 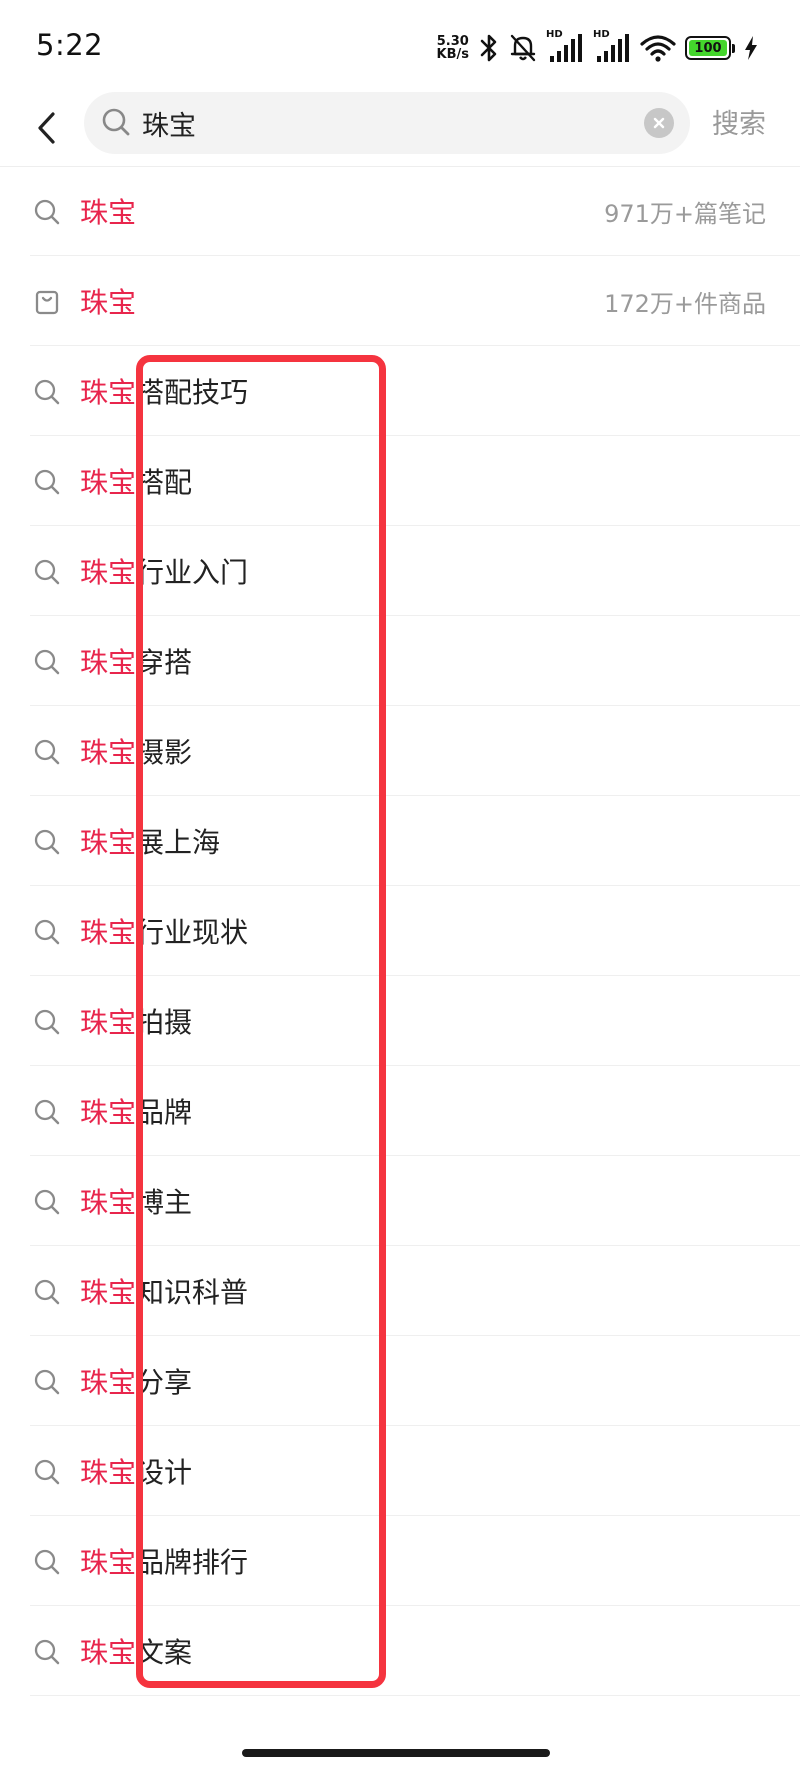 I want to click on status-icons: 5.30 KB/s HD HD 100, so click(x=597, y=48).